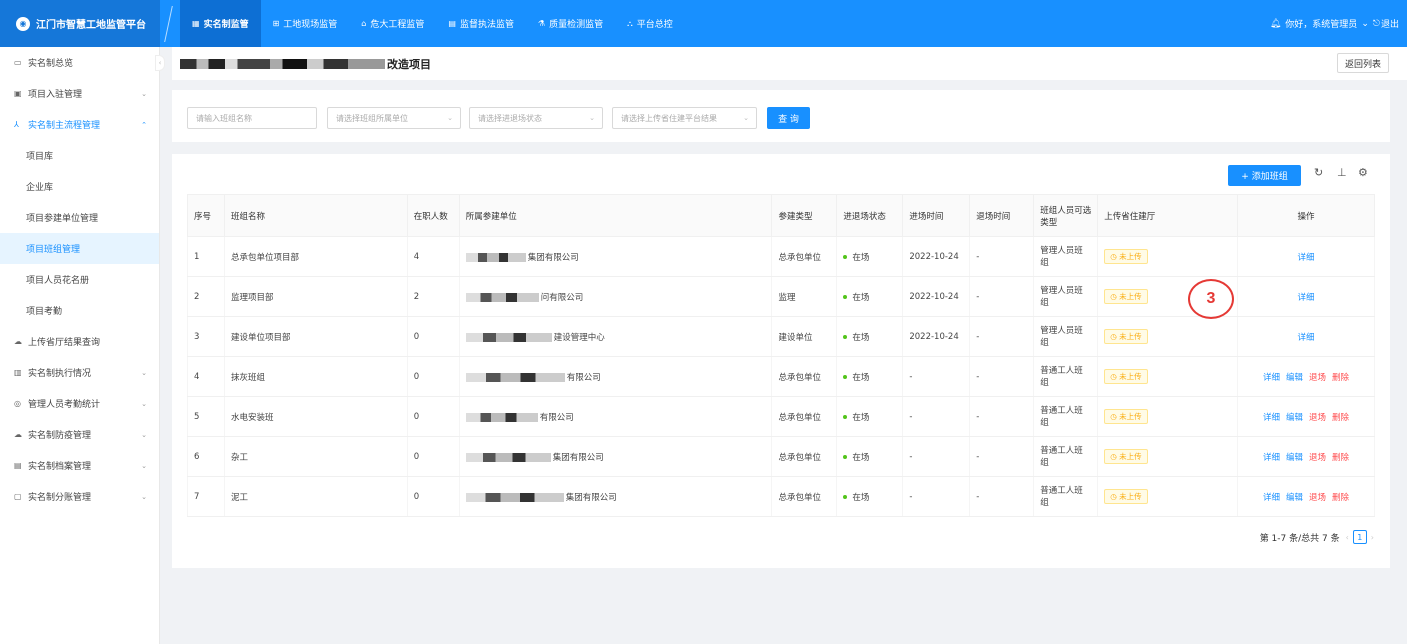 This screenshot has height=644, width=1407. I want to click on sidebar-item-overview: ▭ 实名制总览, so click(79, 62).